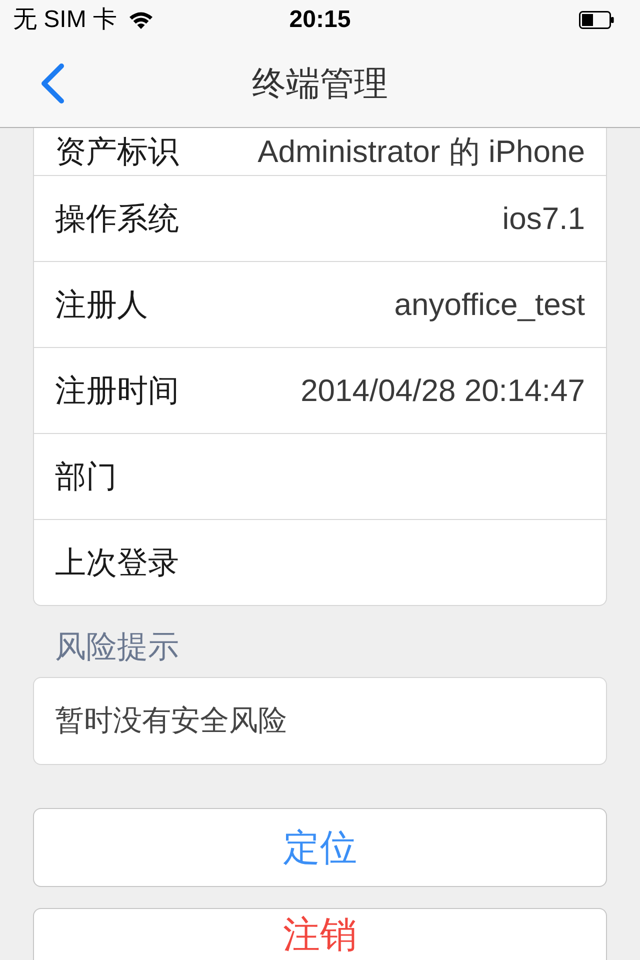 The height and width of the screenshot is (960, 640). I want to click on field-value: anyoffice_test, so click(489, 305).